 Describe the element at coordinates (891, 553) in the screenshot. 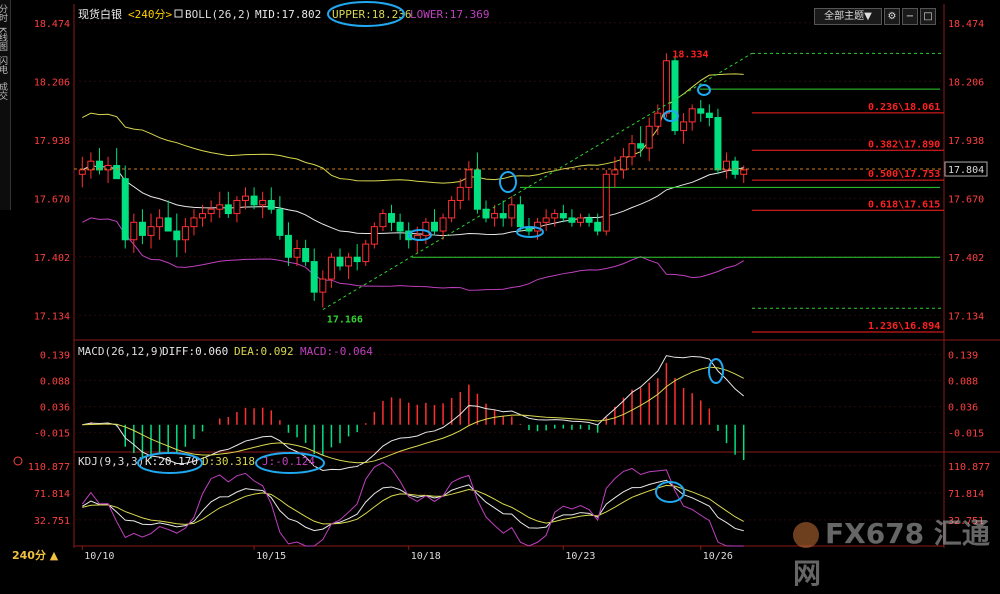

I see `fx678-logo: FX678 汇通网` at that location.